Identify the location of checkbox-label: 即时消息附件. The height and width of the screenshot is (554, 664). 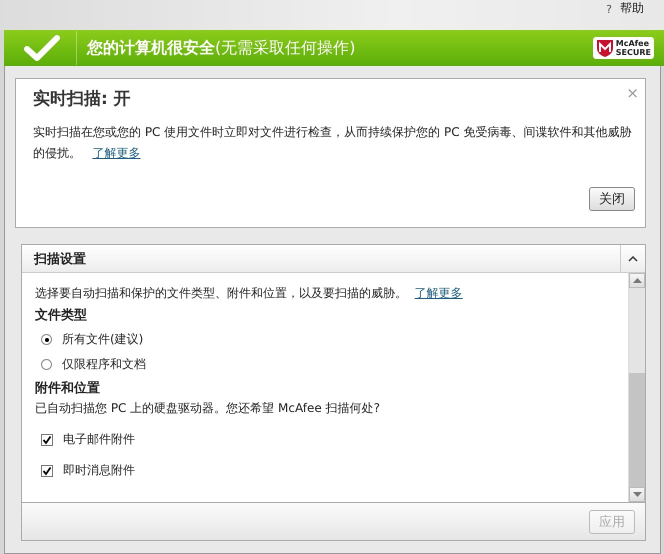
(99, 470).